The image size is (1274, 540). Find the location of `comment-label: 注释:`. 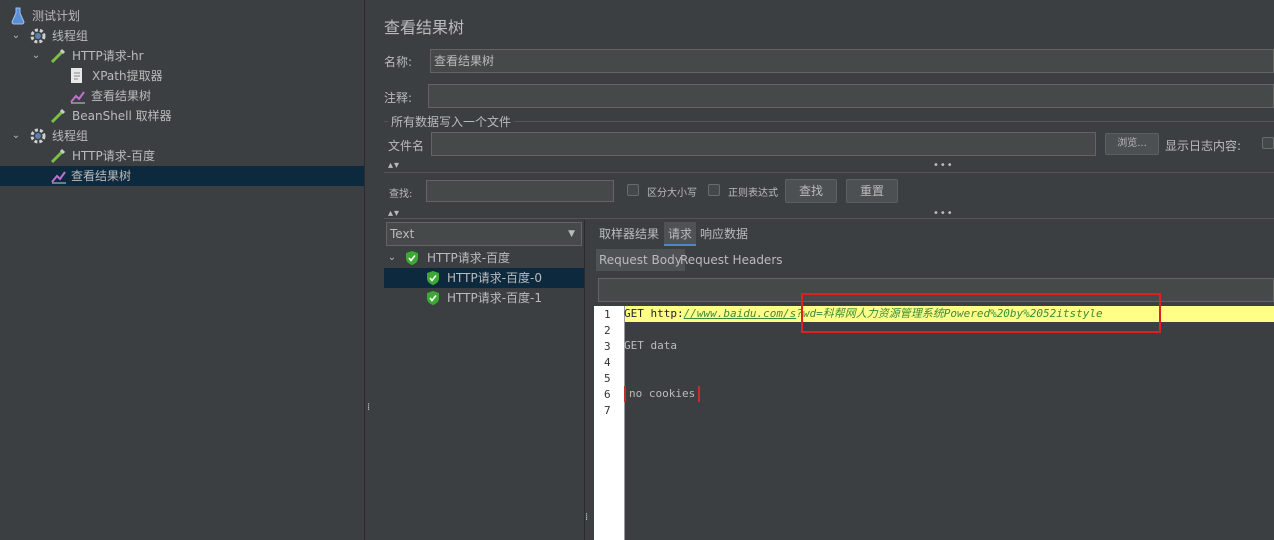

comment-label: 注释: is located at coordinates (398, 98).